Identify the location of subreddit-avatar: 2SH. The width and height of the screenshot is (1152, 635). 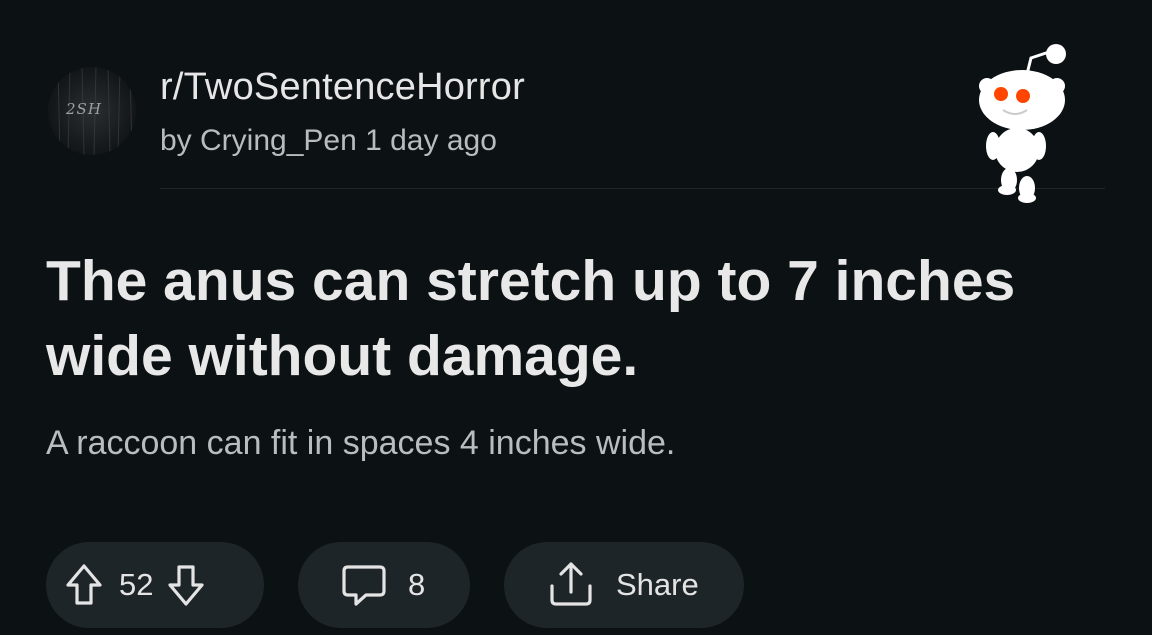
(92, 111).